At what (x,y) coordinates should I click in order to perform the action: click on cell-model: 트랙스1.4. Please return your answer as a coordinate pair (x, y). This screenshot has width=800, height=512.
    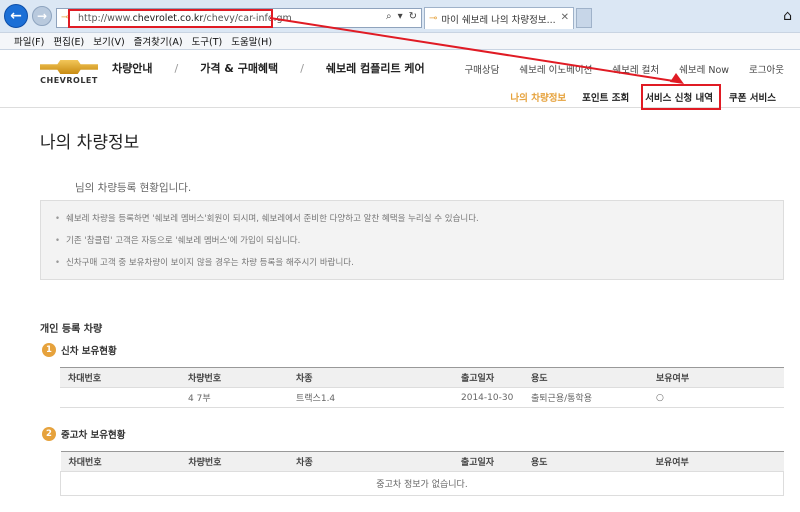
    Looking at the image, I should click on (370, 397).